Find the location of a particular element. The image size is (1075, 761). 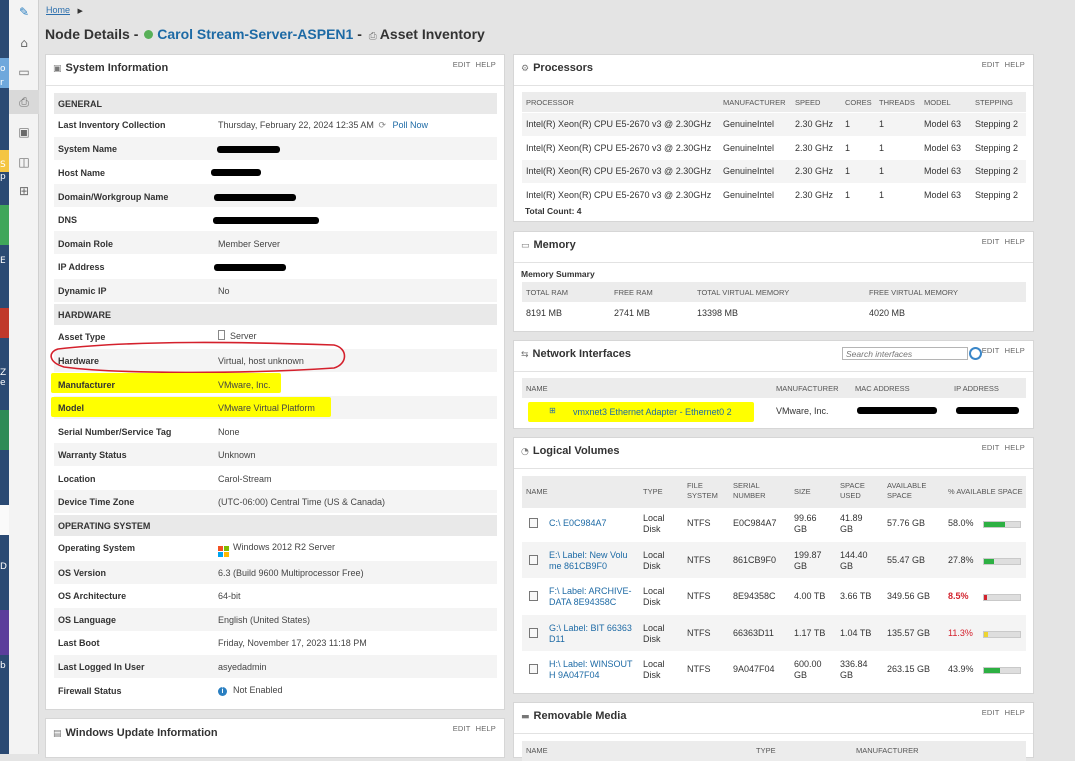

column-header: SERIAL NUMBER is located at coordinates (749, 490).